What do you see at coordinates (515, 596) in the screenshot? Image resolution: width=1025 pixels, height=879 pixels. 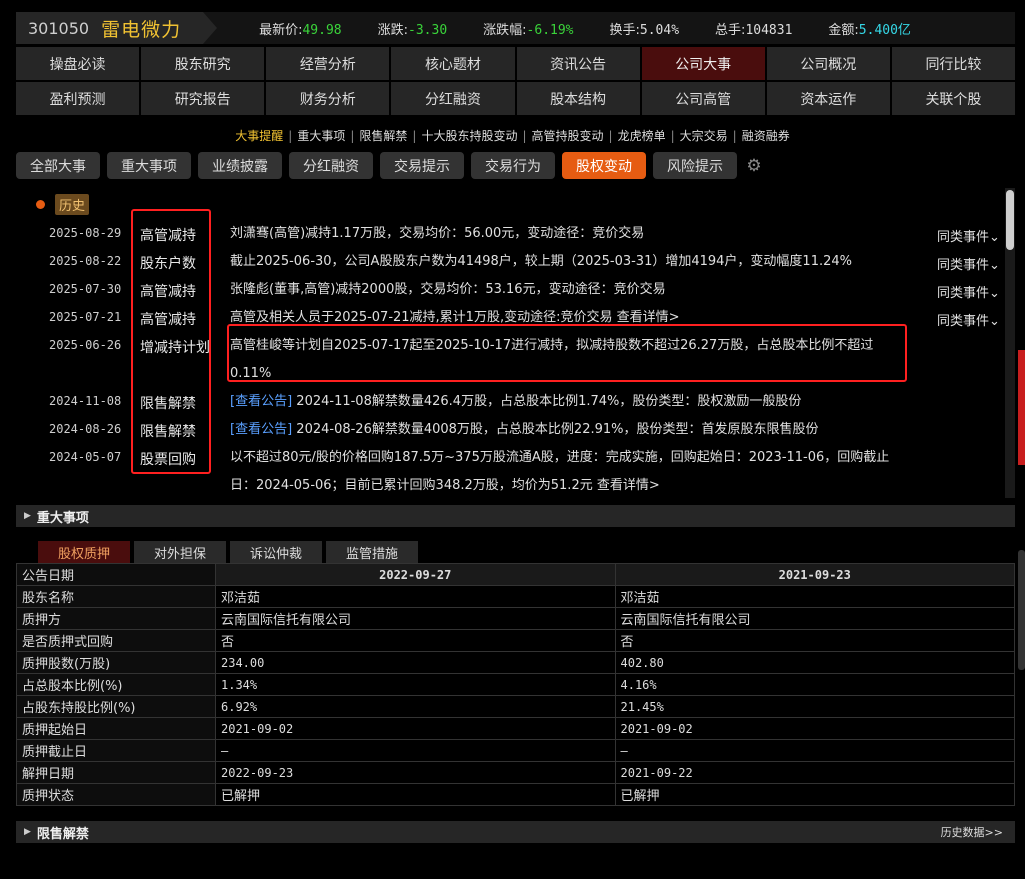 I see `table-row: 股东名称 邓洁茹 邓洁茹` at bounding box center [515, 596].